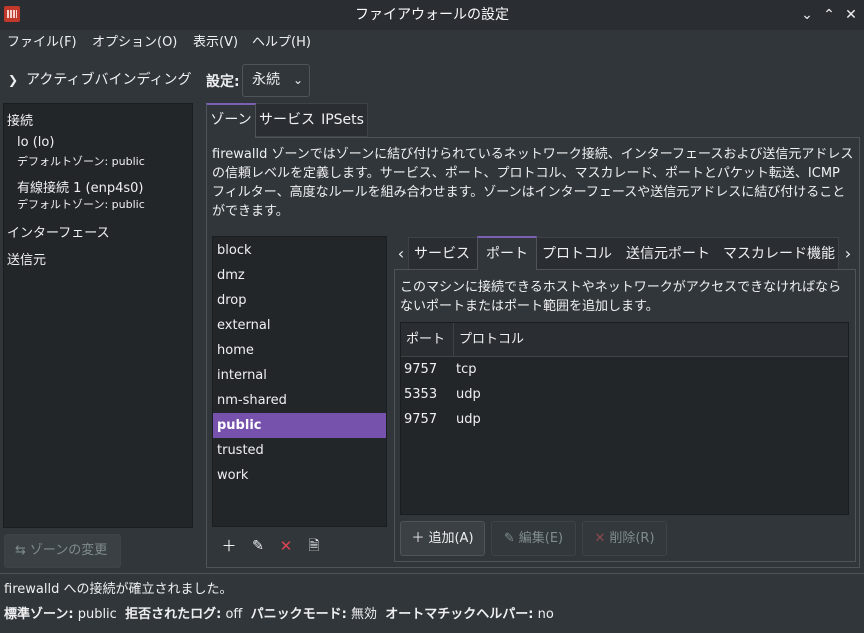 The height and width of the screenshot is (633, 864). What do you see at coordinates (234, 614) in the screenshot?
I see `log-denied-value: off` at bounding box center [234, 614].